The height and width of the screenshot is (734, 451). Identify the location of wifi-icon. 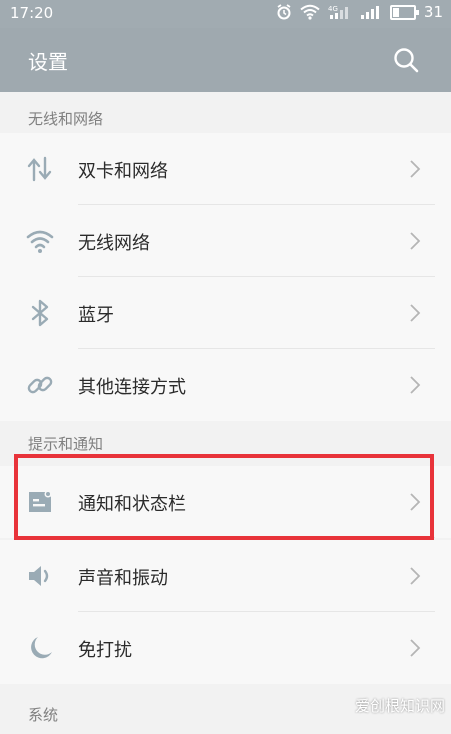
(40, 241).